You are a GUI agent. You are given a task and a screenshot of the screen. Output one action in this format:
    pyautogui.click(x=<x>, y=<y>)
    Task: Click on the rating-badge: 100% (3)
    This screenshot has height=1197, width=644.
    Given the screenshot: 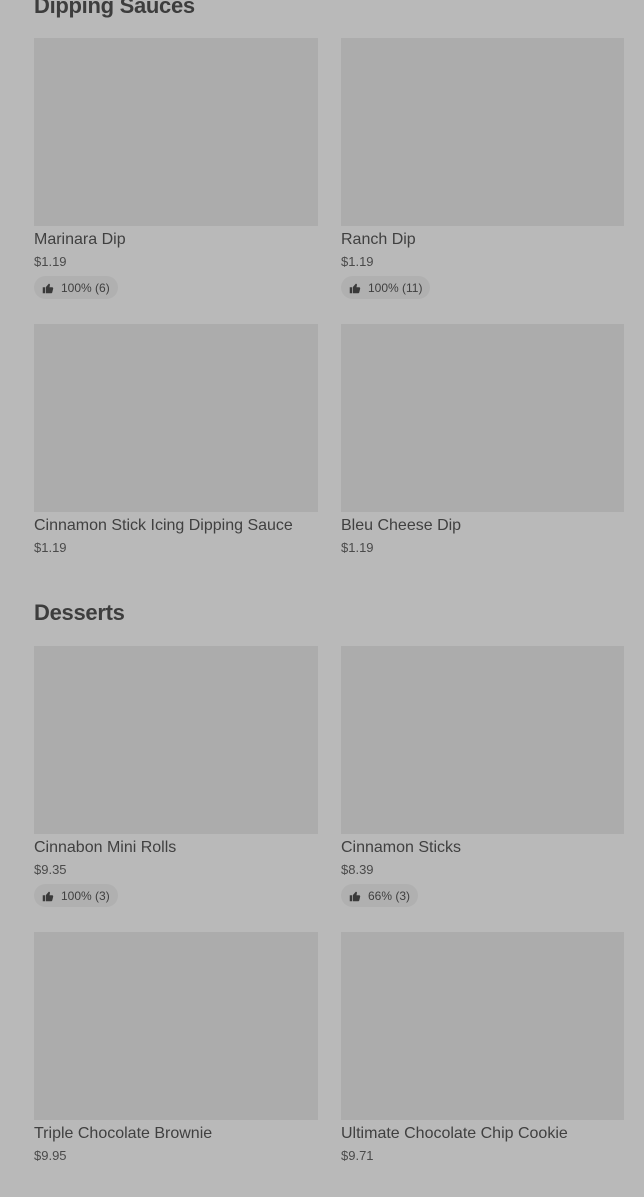 What is the action you would take?
    pyautogui.click(x=76, y=895)
    